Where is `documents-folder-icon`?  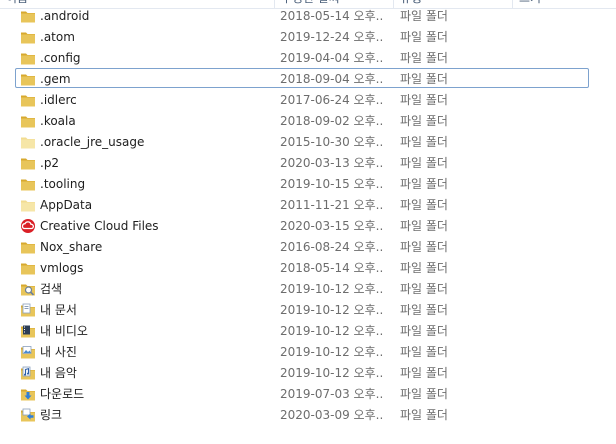 documents-folder-icon is located at coordinates (28, 310).